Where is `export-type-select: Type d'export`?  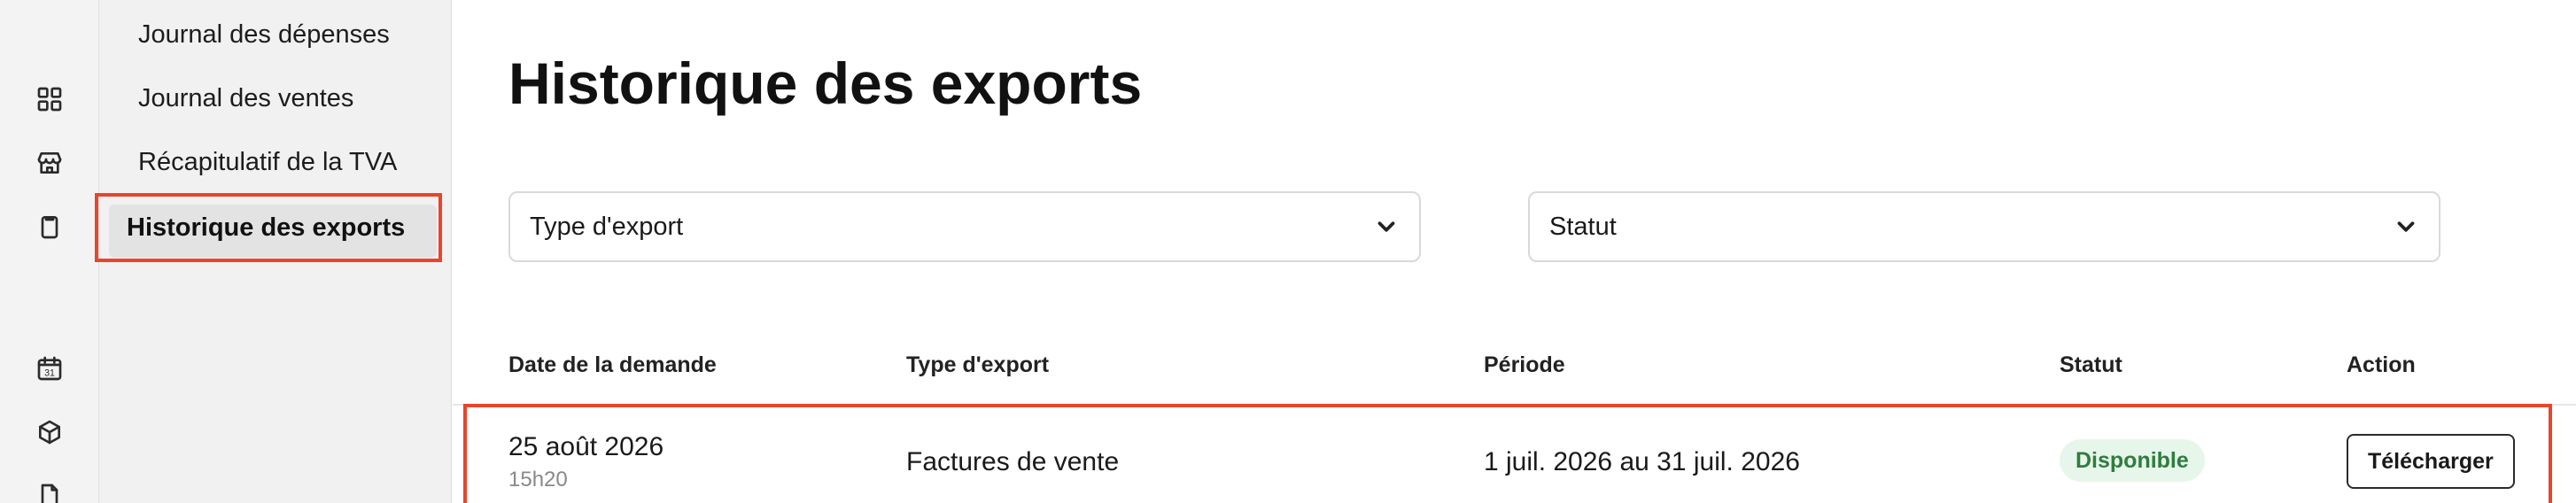
export-type-select: Type d'export is located at coordinates (964, 226).